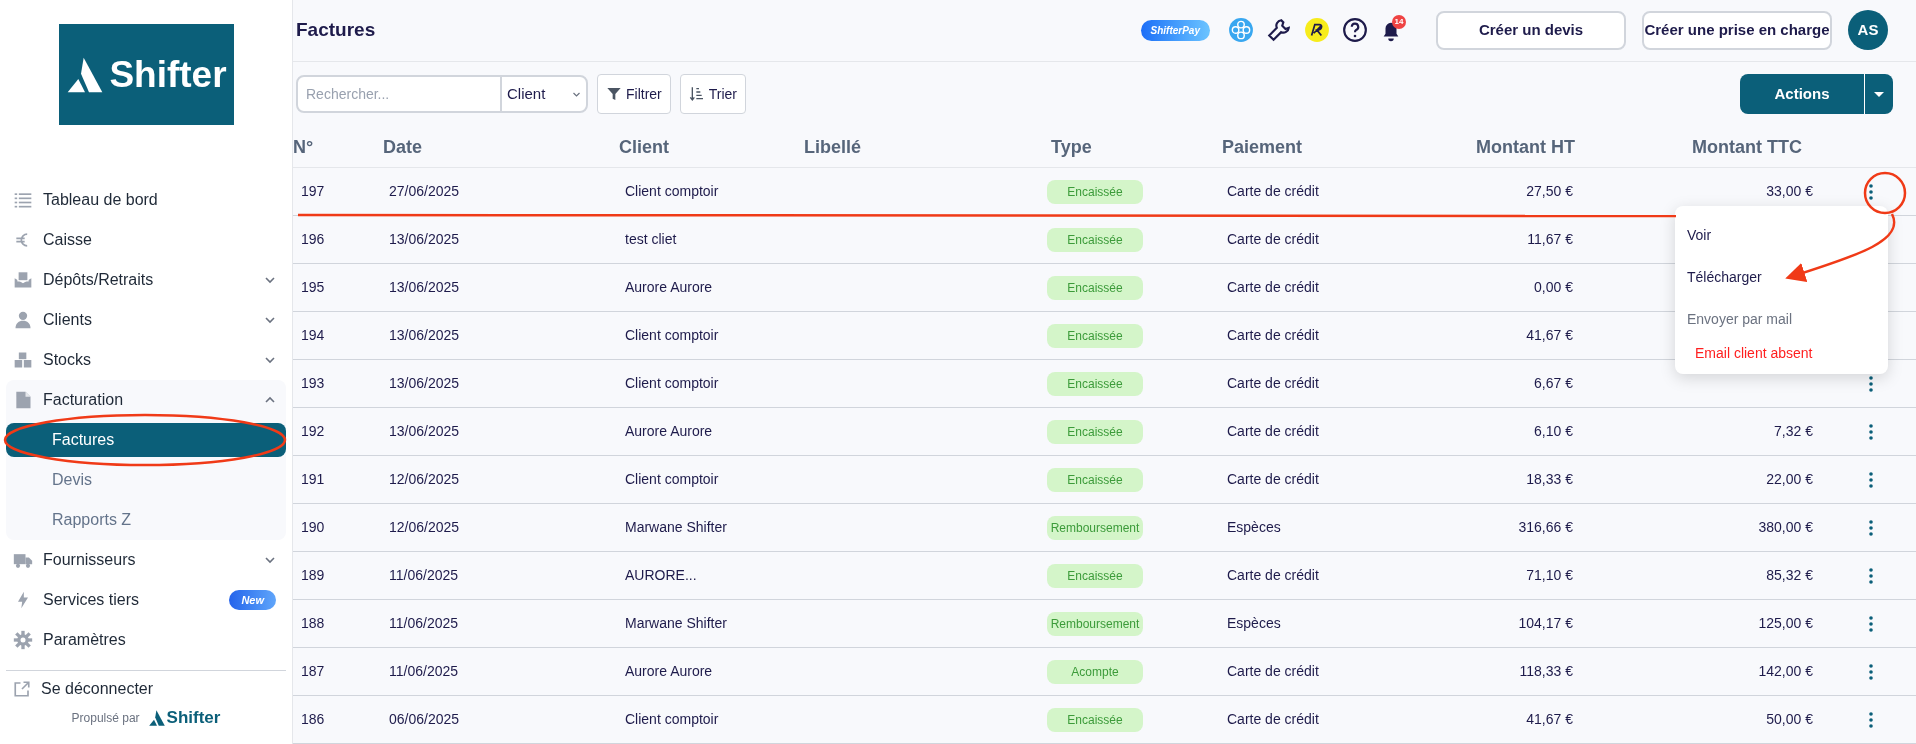  Describe the element at coordinates (1525, 147) in the screenshot. I see `column-header: Montant HT` at that location.